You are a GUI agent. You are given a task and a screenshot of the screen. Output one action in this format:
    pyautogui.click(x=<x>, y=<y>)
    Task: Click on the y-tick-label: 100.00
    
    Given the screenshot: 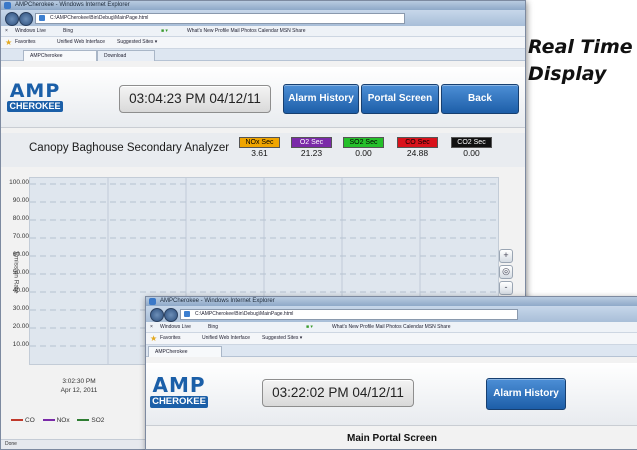 What is the action you would take?
    pyautogui.click(x=19, y=182)
    